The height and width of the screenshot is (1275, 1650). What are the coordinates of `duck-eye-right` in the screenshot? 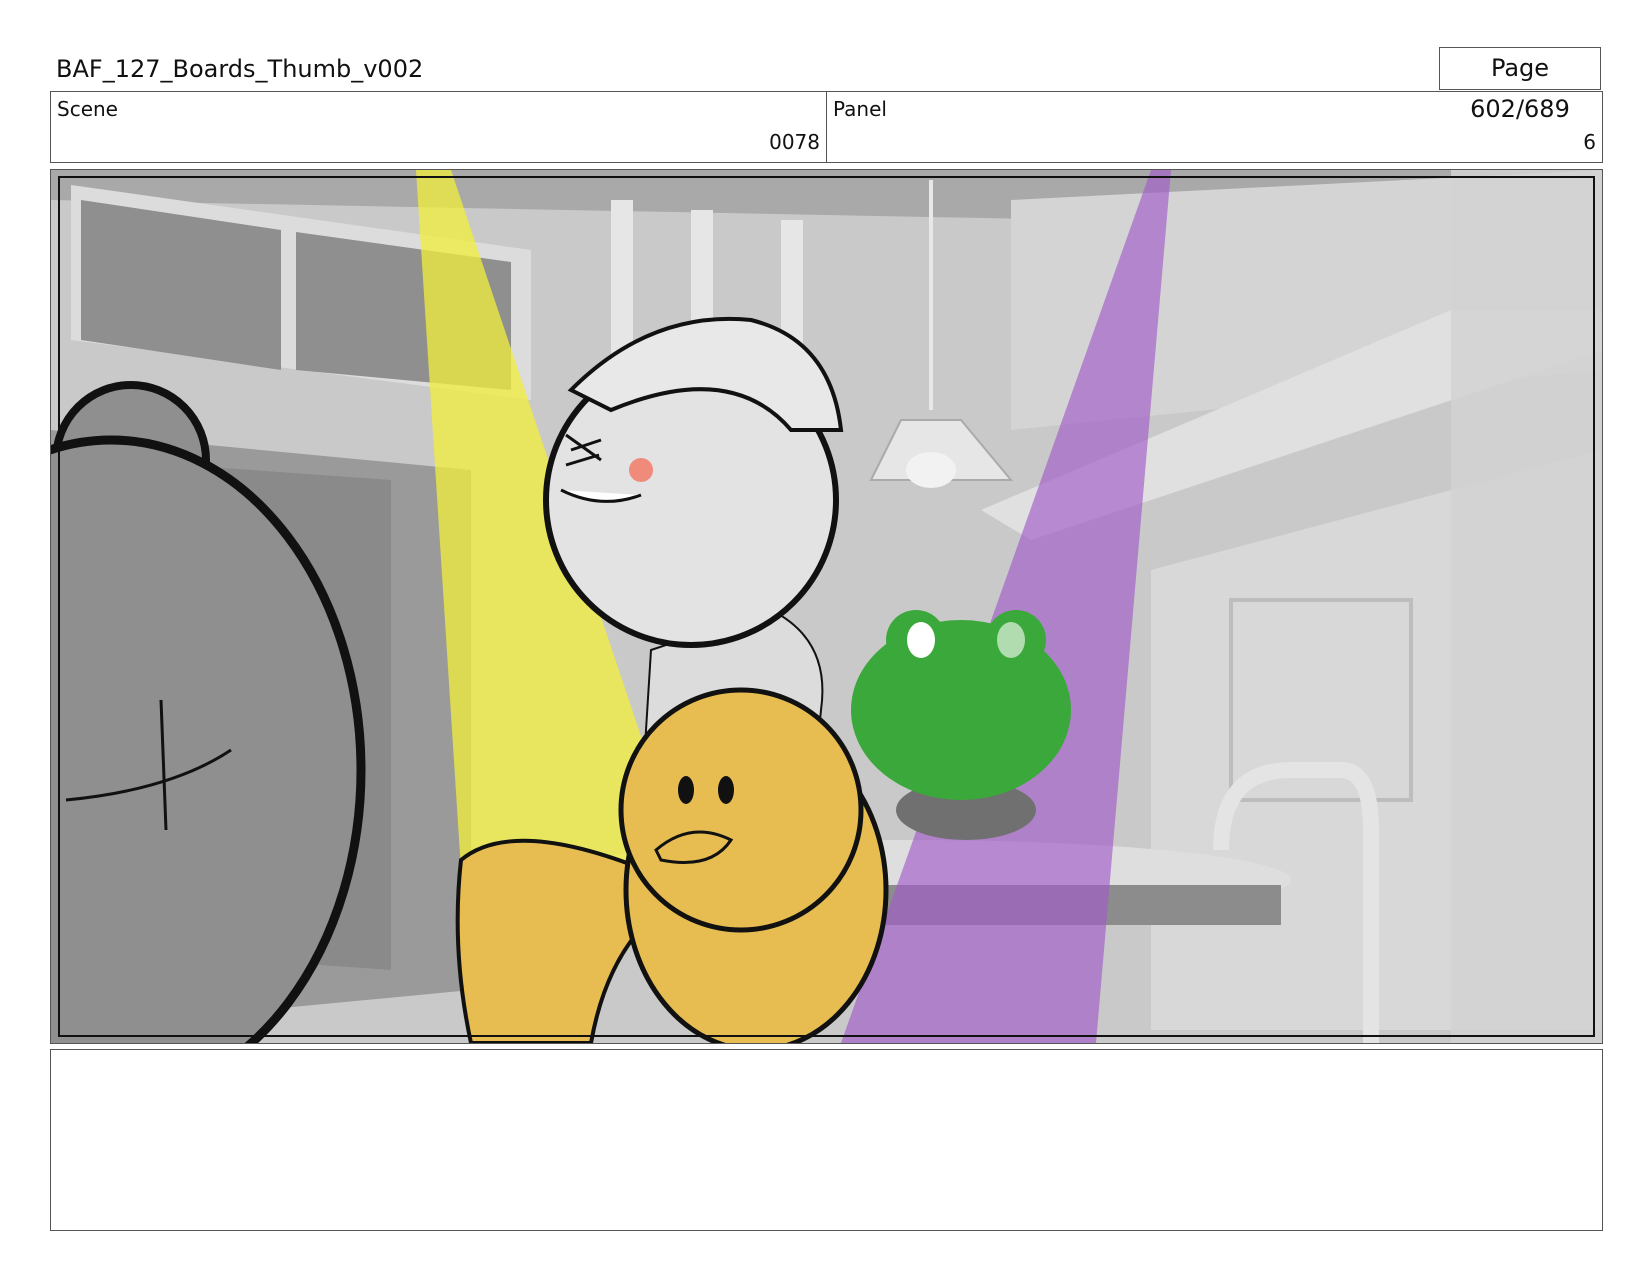 It's located at (726, 790).